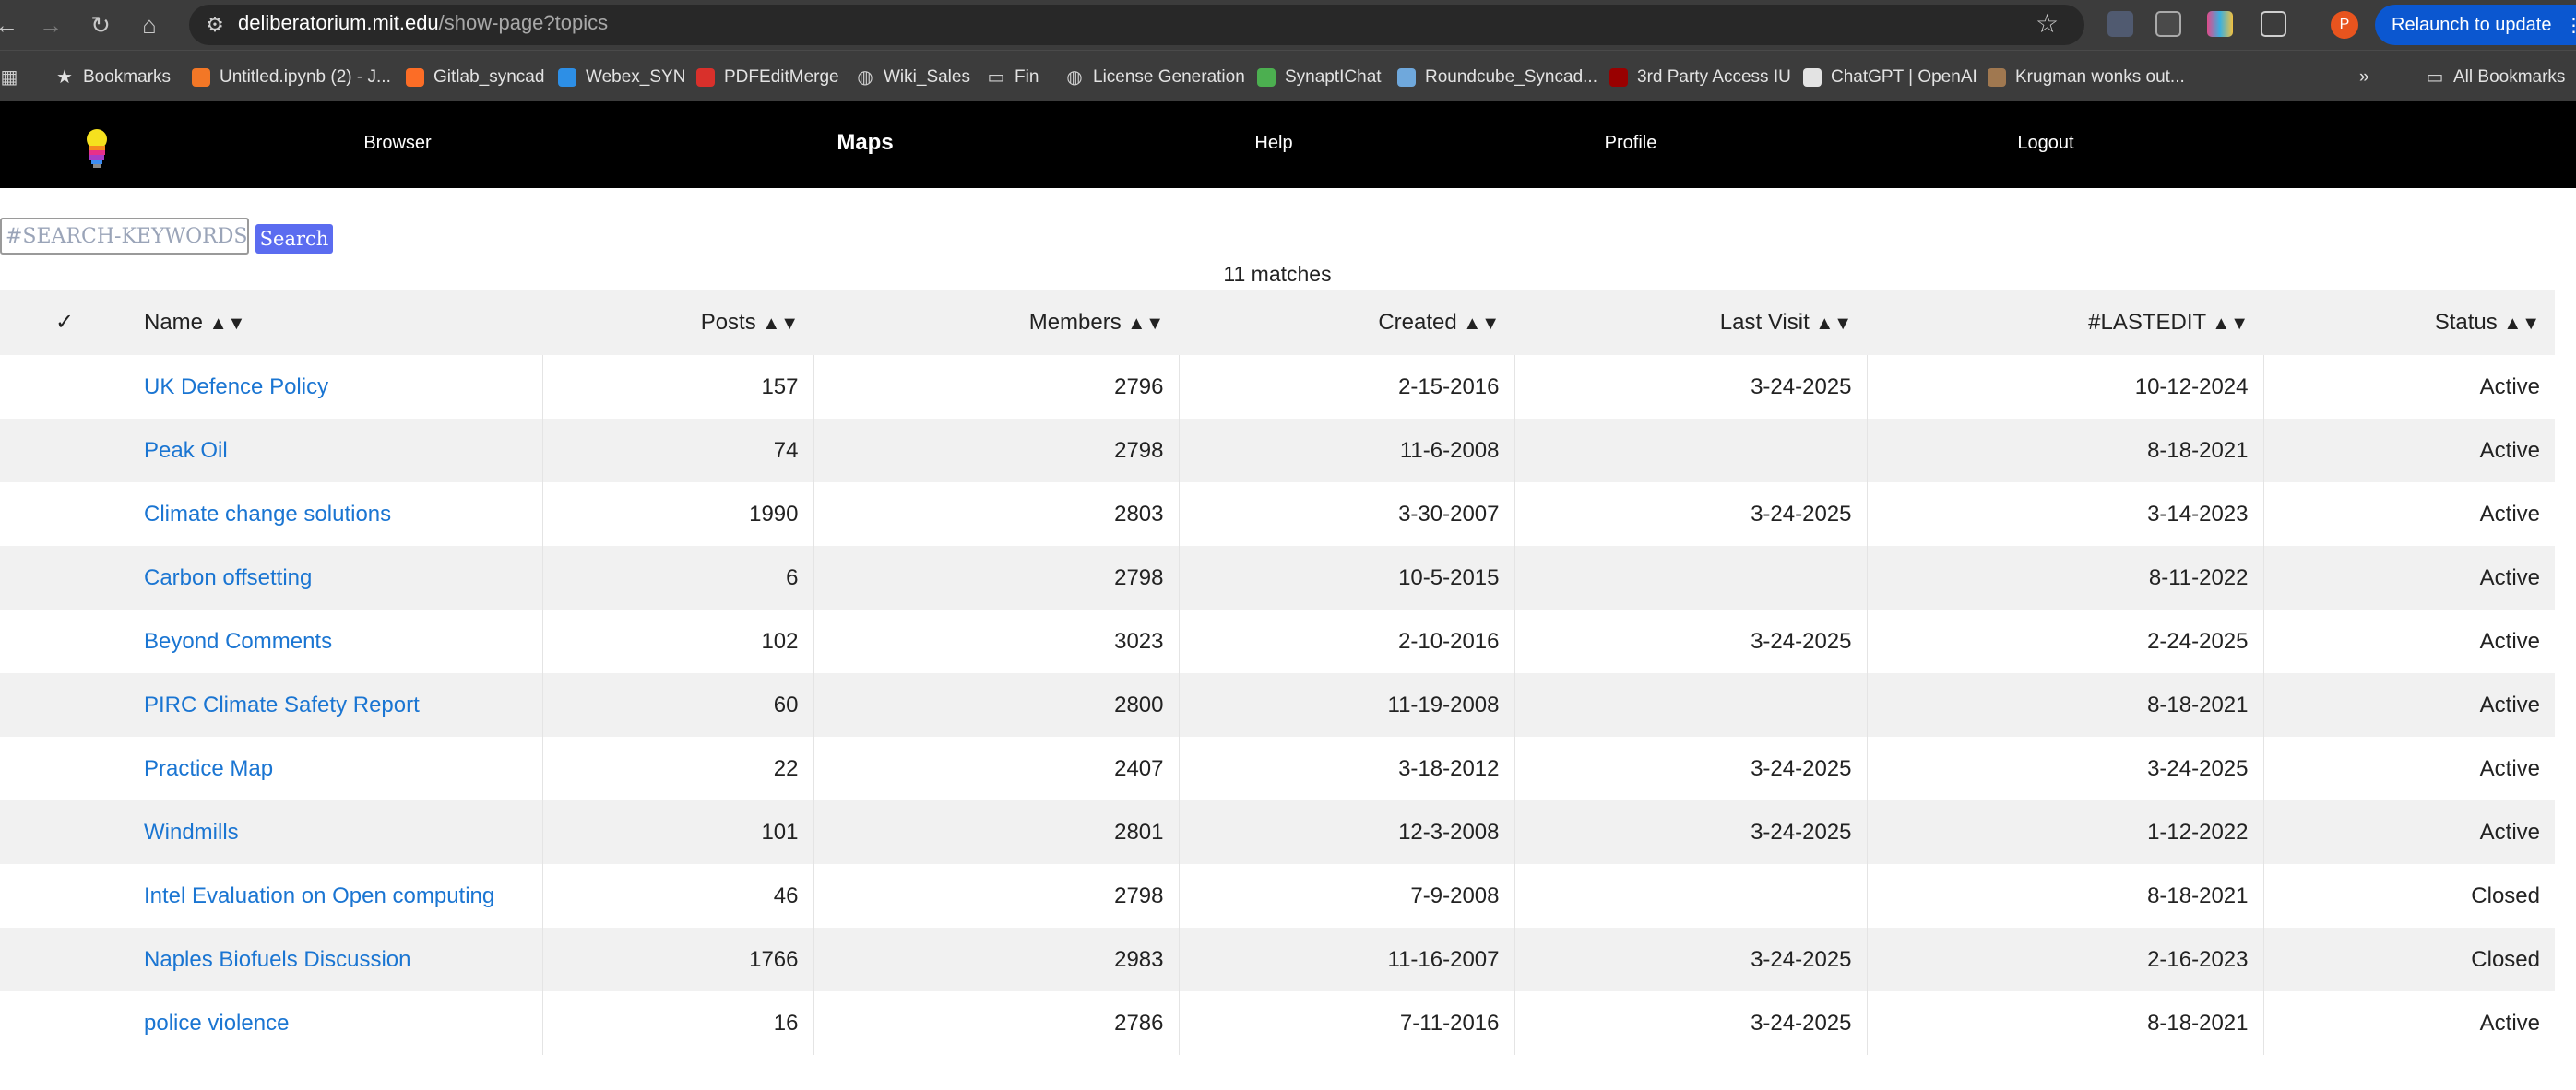 The image size is (2576, 1090). I want to click on bookmark-item: ★ Bookmarks, so click(113, 77).